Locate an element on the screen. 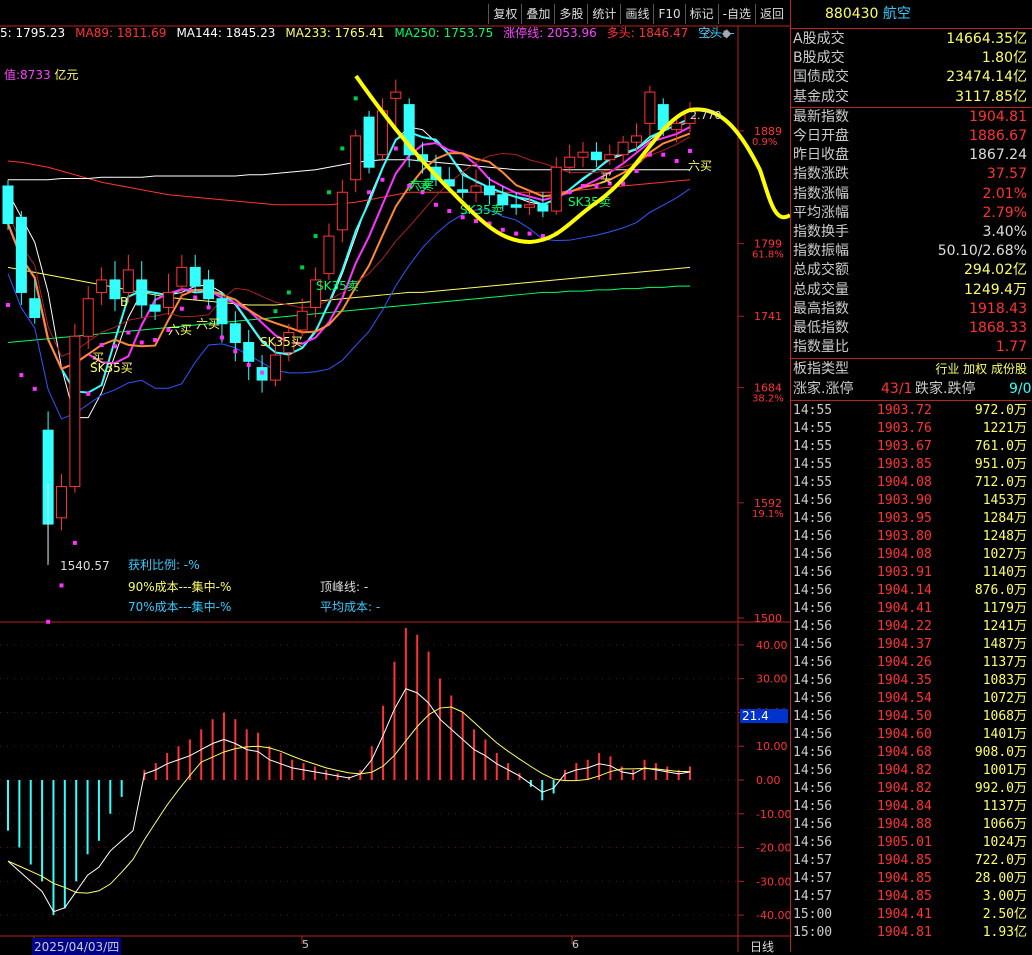 Image resolution: width=1032 pixels, height=955 pixels. toolbar-button-0: 复权 is located at coordinates (504, 14).